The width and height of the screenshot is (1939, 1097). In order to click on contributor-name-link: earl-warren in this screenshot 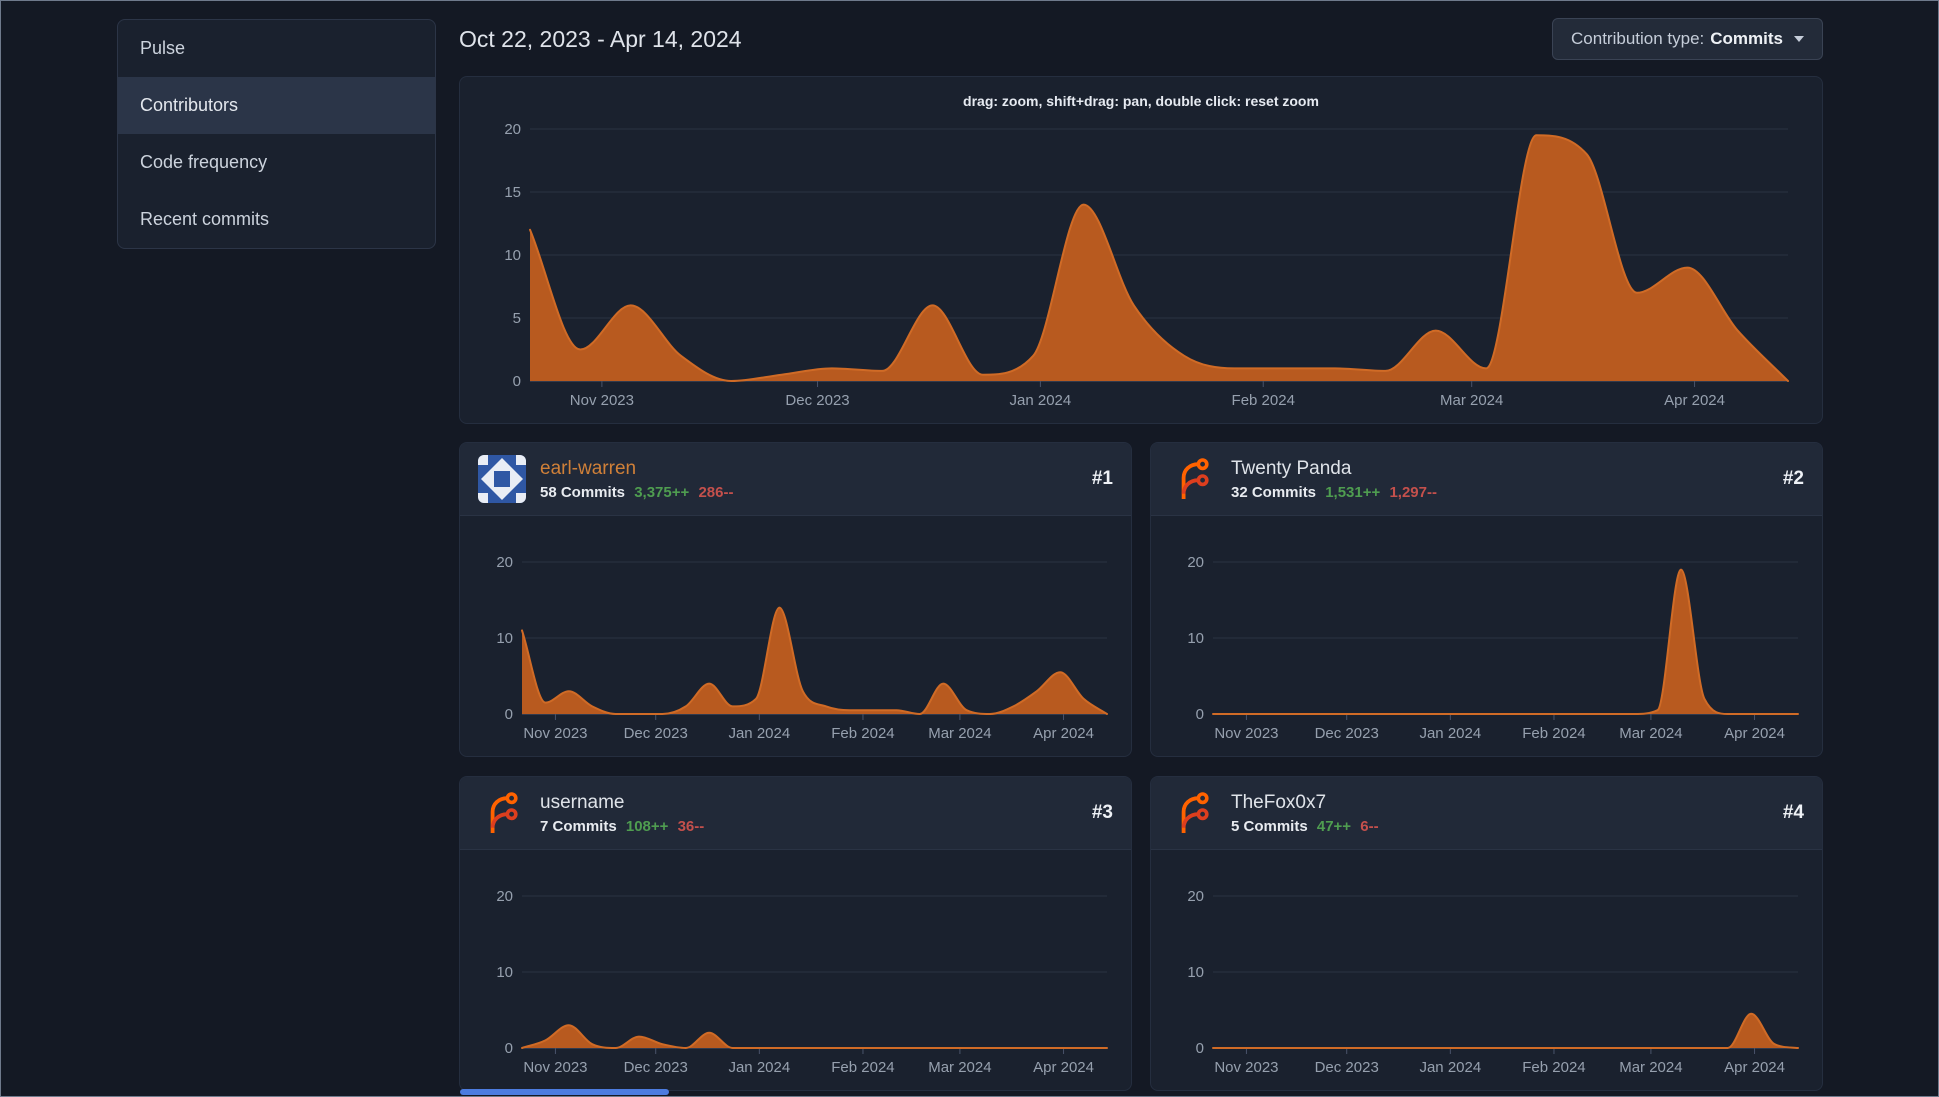, I will do `click(809, 469)`.